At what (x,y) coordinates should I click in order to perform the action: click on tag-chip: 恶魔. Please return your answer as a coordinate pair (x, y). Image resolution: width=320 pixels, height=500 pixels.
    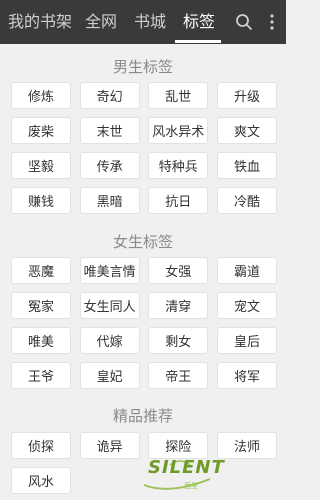
    Looking at the image, I should click on (41, 270).